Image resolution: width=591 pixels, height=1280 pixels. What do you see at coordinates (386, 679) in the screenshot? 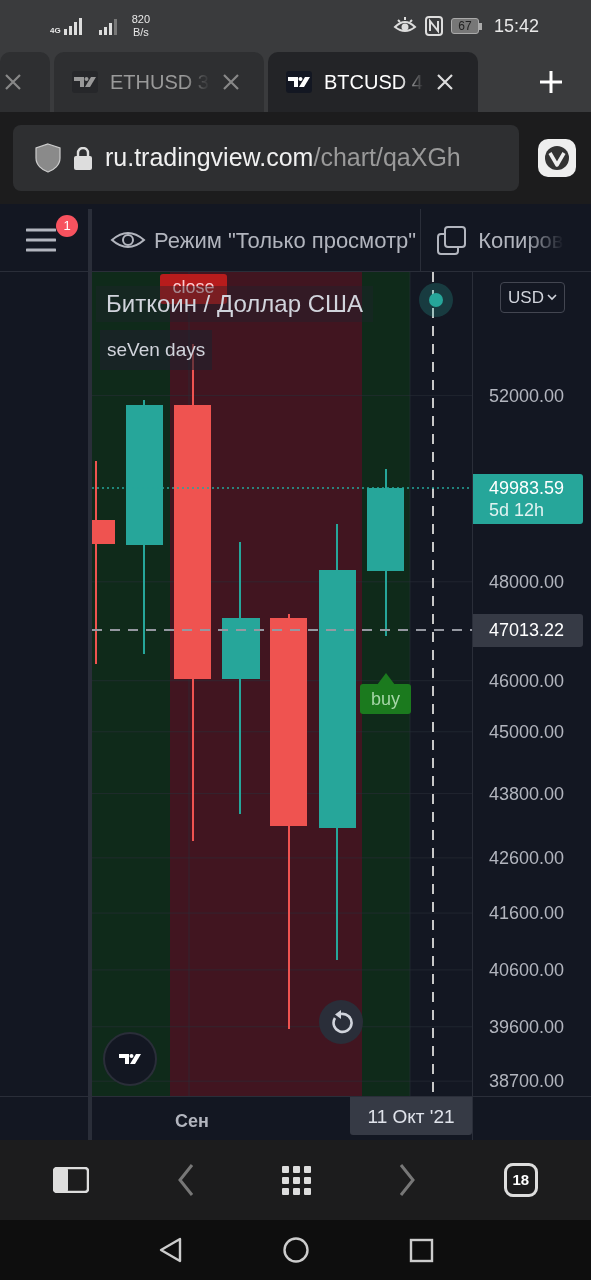
I see `buy-arrow-icon` at bounding box center [386, 679].